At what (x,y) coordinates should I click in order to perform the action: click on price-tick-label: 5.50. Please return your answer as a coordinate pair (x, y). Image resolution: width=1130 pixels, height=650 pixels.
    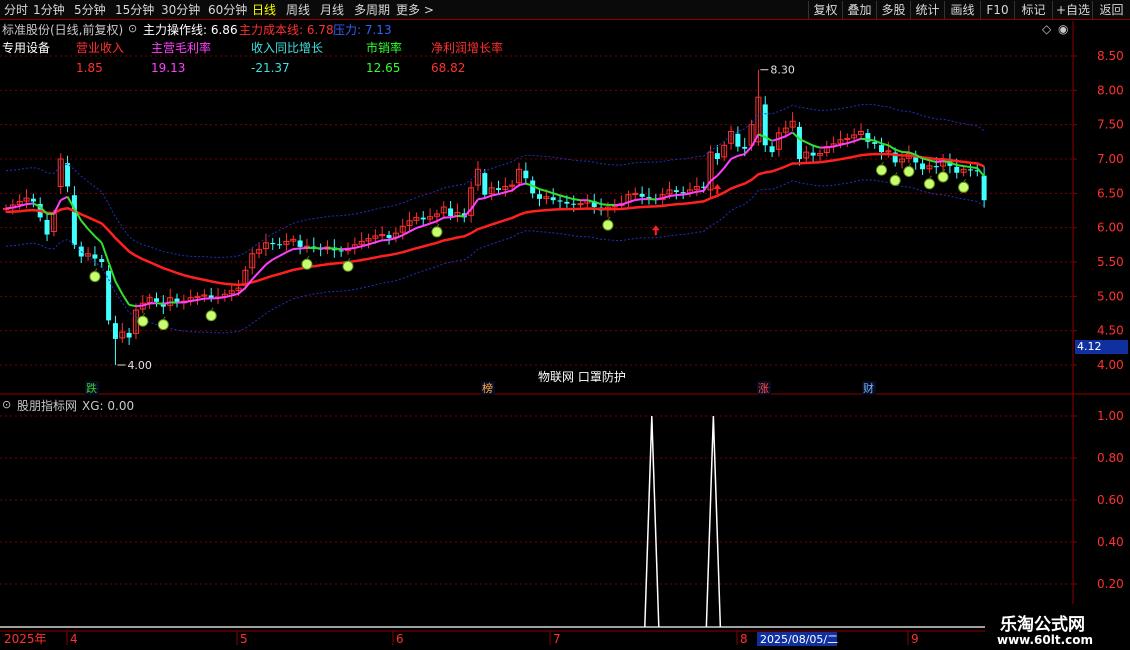
    Looking at the image, I should click on (1110, 262).